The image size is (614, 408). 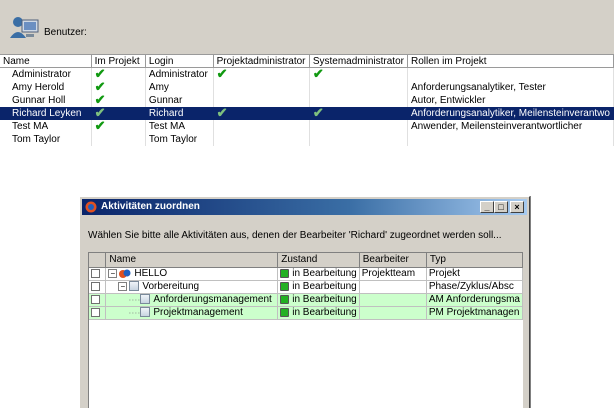 I want to click on cell-login: Gunnar, so click(x=179, y=100).